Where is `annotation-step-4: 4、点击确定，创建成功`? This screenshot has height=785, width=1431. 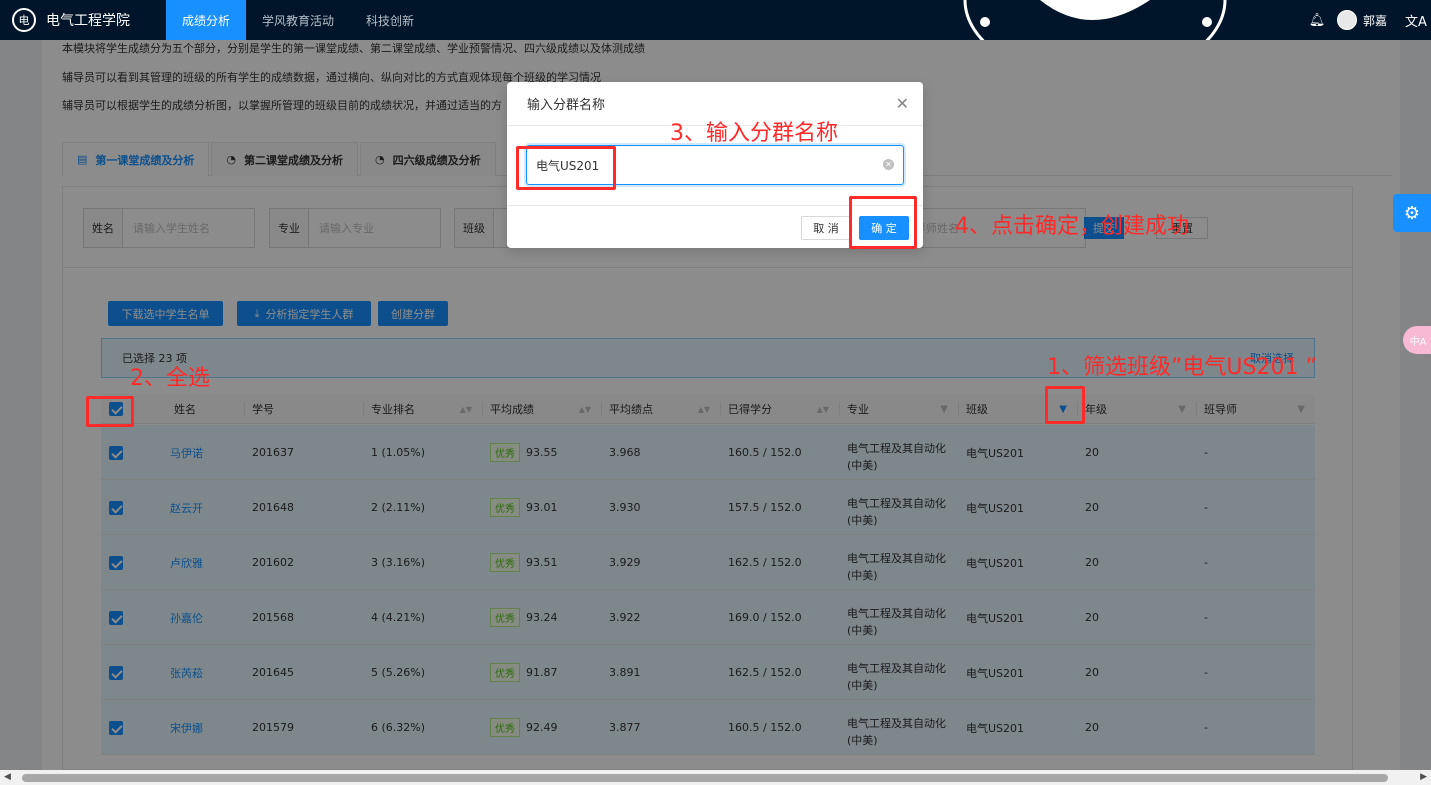
annotation-step-4: 4、点击确定，创建成功 is located at coordinates (1072, 226).